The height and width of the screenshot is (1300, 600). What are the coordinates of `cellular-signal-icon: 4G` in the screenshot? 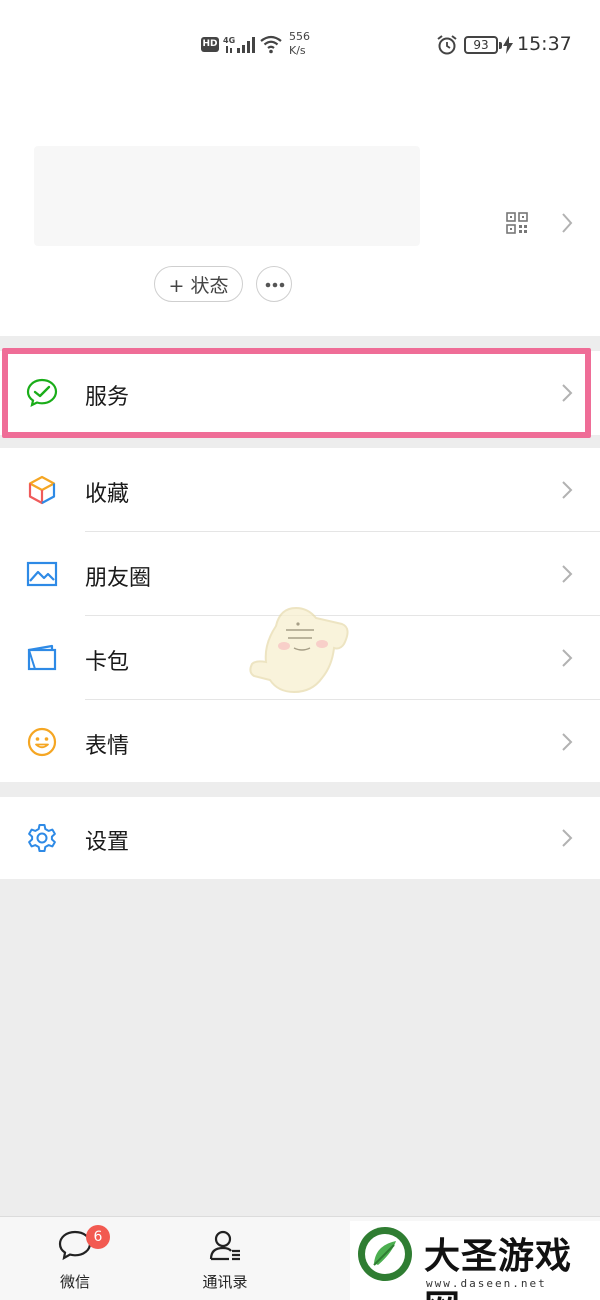 It's located at (239, 44).